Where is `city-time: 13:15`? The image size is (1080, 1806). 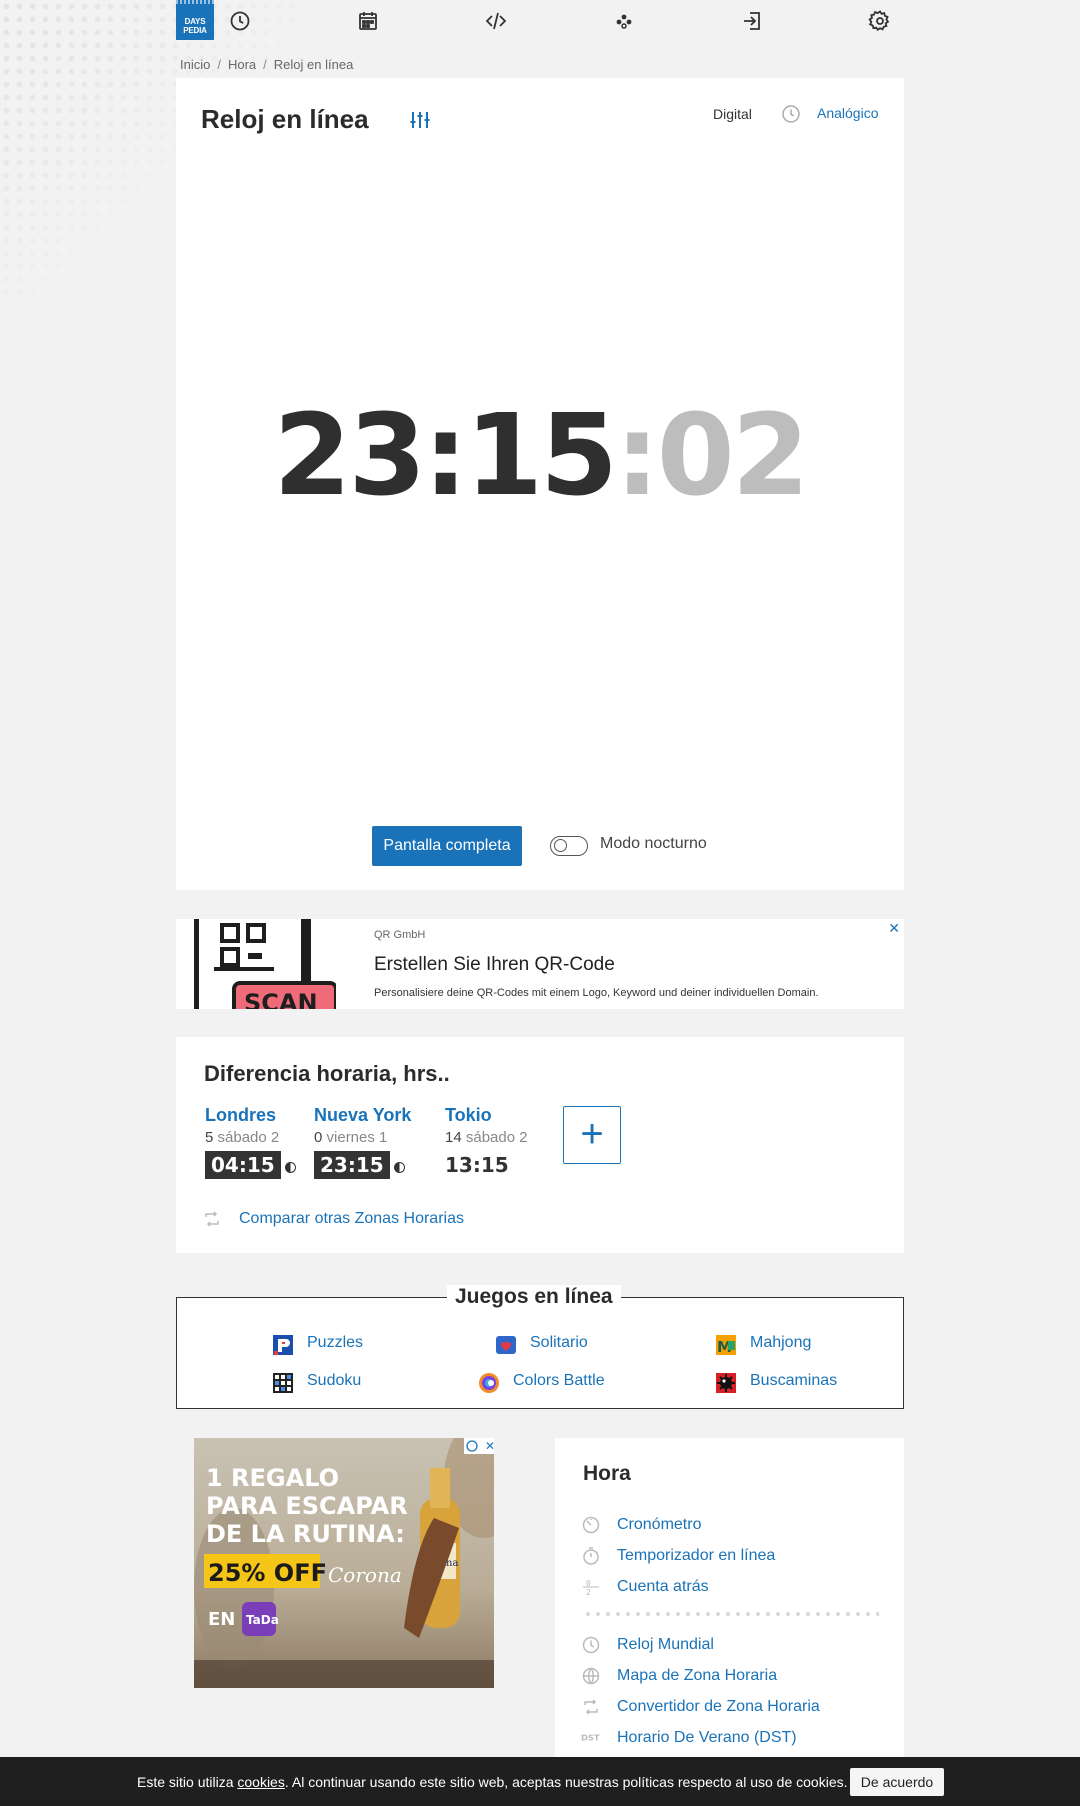
city-time: 13:15 is located at coordinates (477, 1165).